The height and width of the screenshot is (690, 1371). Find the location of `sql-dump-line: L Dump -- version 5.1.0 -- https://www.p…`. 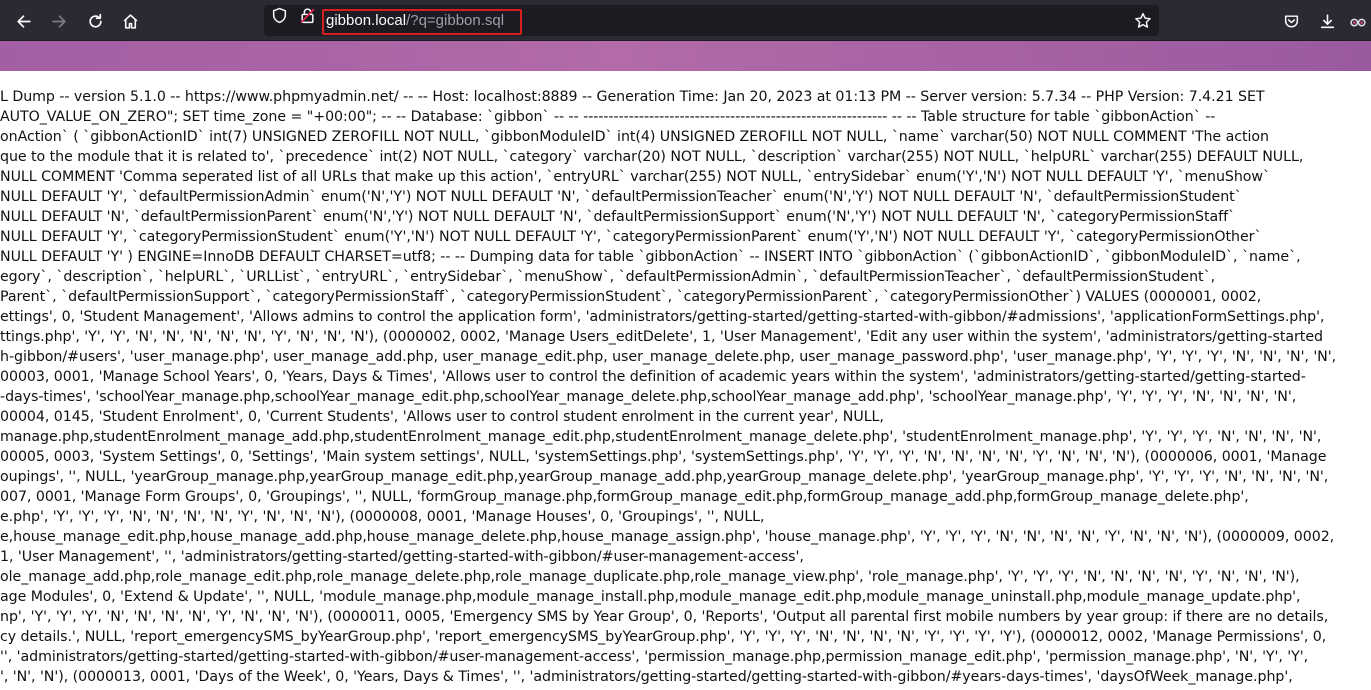

sql-dump-line: L Dump -- version 5.1.0 -- https://www.p… is located at coordinates (632, 97).